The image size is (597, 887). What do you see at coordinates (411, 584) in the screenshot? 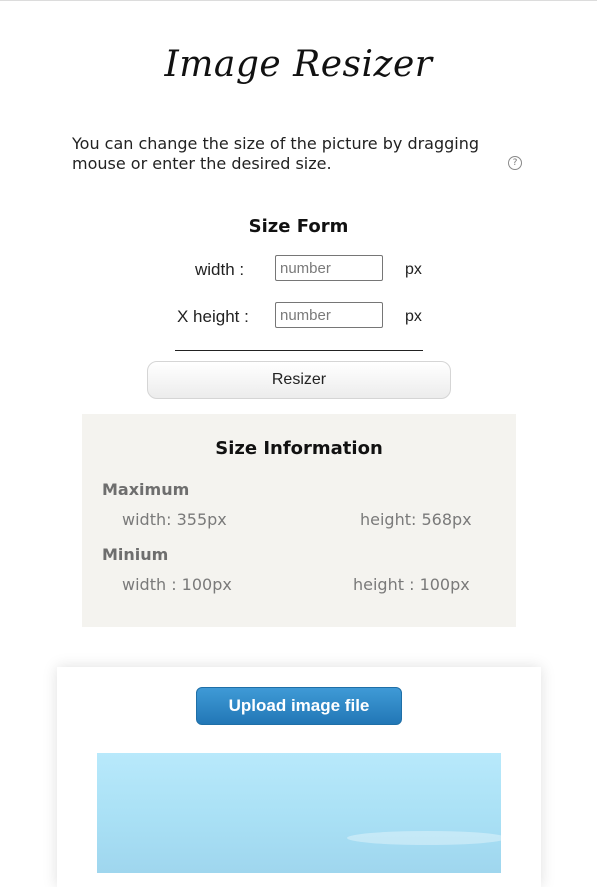
I see `min-height-value: height : 100px` at bounding box center [411, 584].